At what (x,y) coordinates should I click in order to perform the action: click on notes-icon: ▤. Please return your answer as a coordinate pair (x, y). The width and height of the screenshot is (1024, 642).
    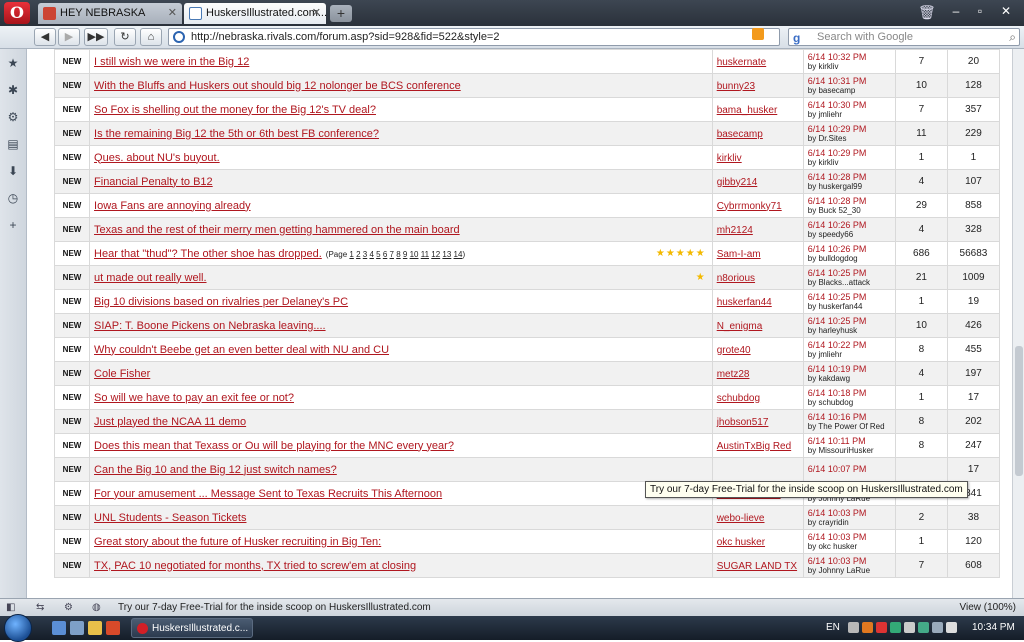
    Looking at the image, I should click on (13, 144).